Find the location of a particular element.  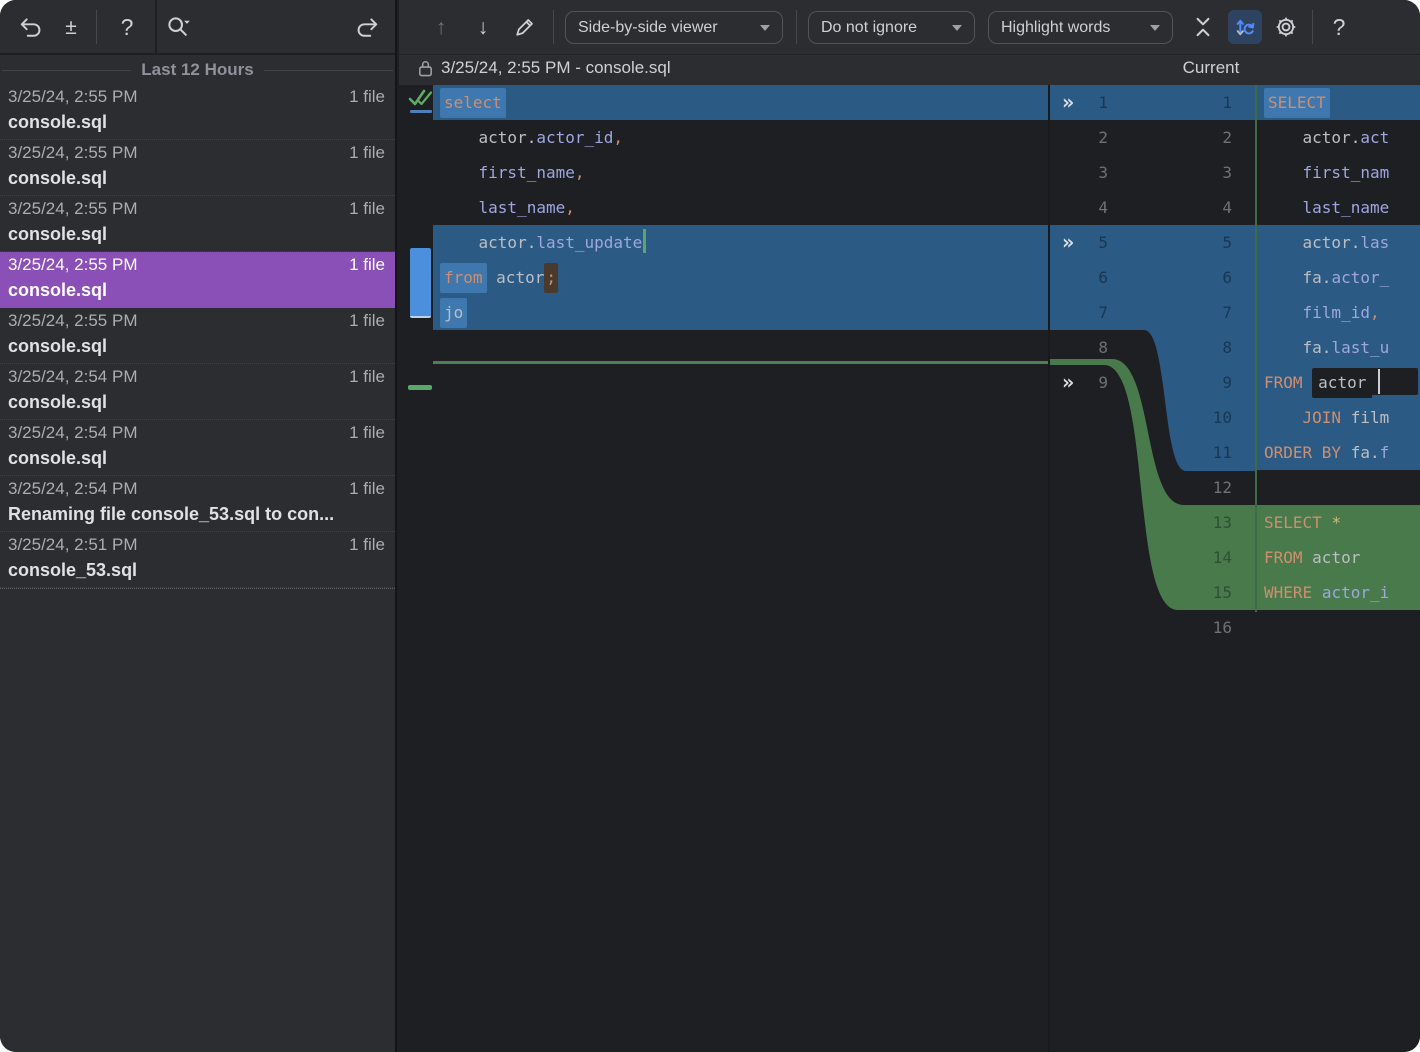

code-line: select is located at coordinates (741, 102).